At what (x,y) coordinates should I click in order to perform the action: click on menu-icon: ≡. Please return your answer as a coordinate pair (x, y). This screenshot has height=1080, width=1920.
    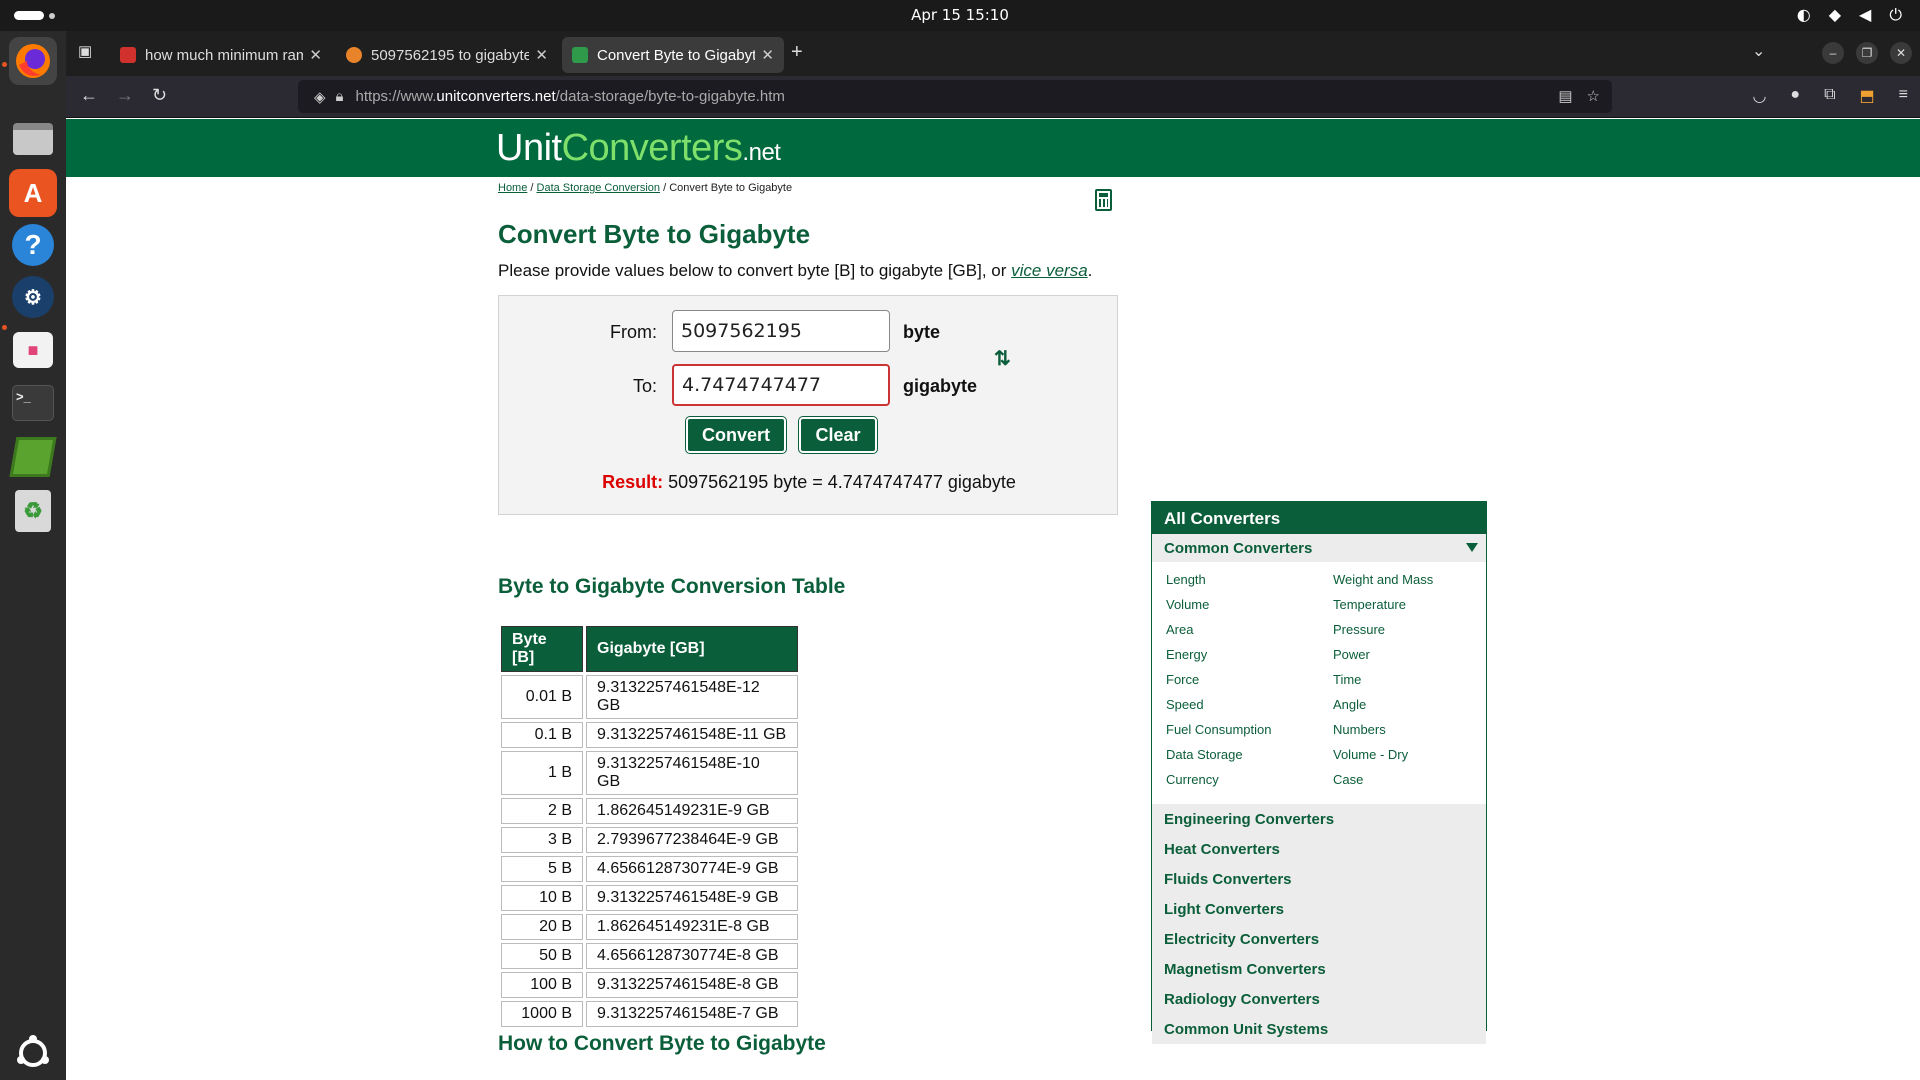
    Looking at the image, I should click on (1903, 96).